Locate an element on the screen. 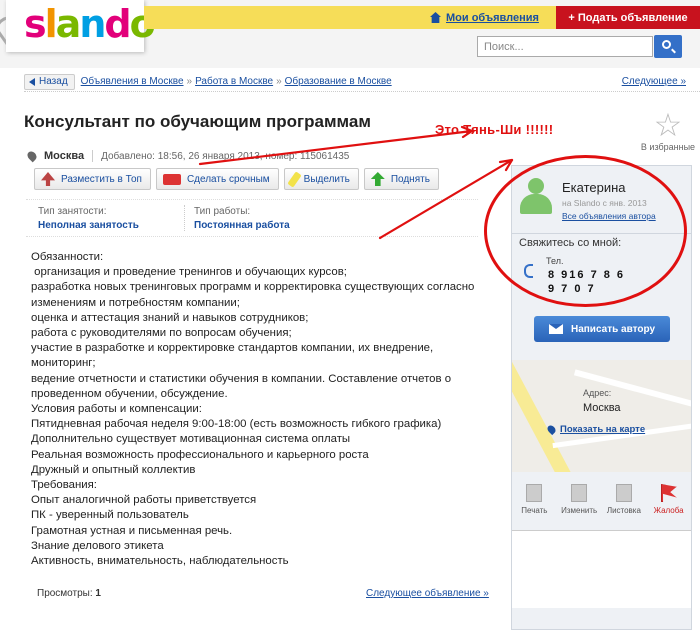 Image resolution: width=700 pixels, height=630 pixels. back-button: Назад is located at coordinates (49, 81).